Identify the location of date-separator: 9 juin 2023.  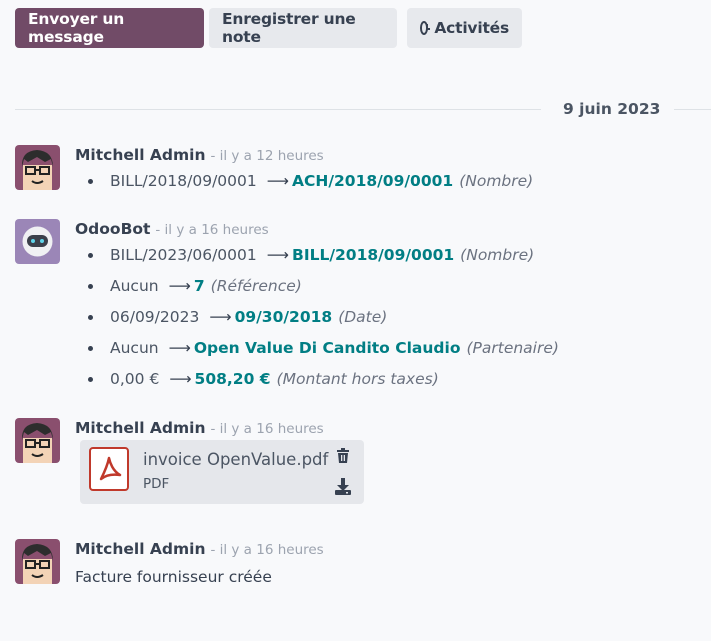
(612, 109).